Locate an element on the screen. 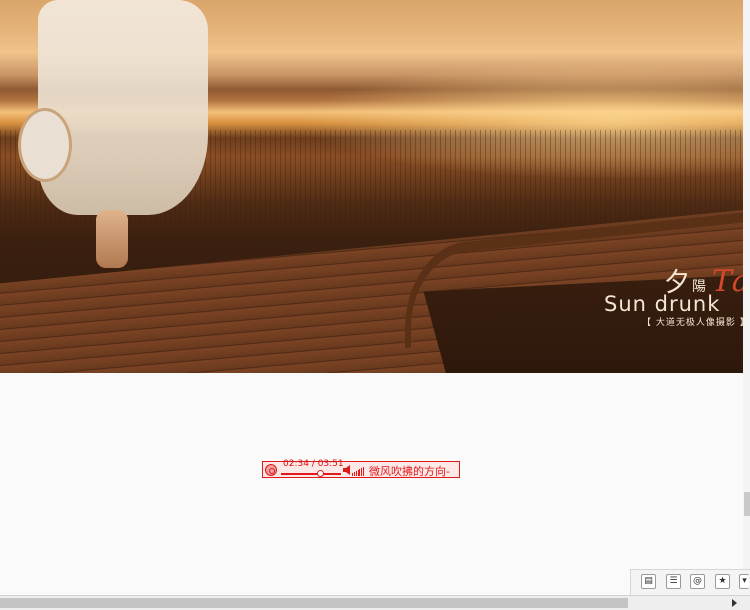 This screenshot has height=610, width=750. horizontal-scrollbar-thumb is located at coordinates (314, 603).